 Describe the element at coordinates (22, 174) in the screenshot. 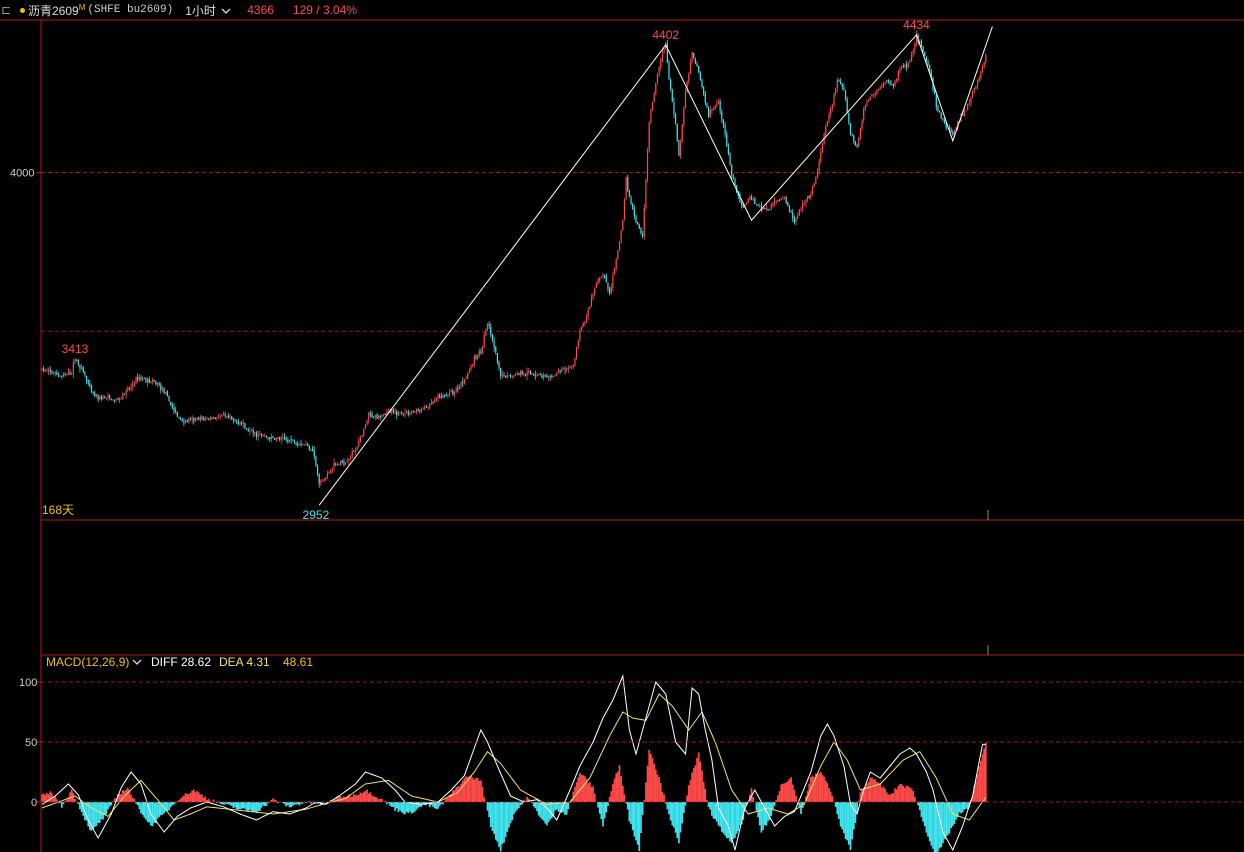

I see `price-tick-label: 4000` at that location.